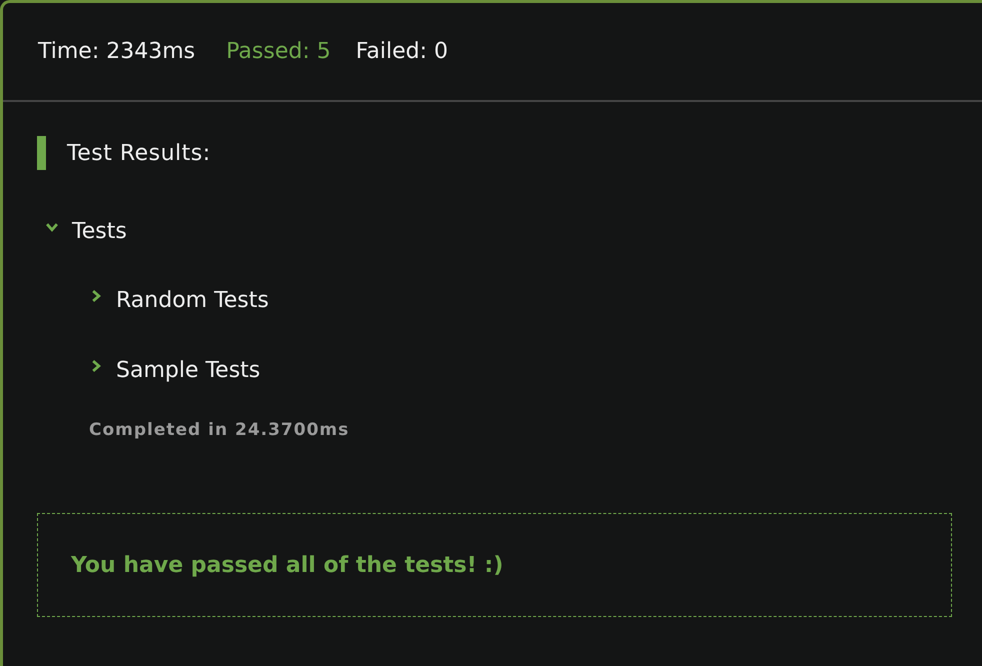  I want to click on stat-label: Failed: 0, so click(402, 51).